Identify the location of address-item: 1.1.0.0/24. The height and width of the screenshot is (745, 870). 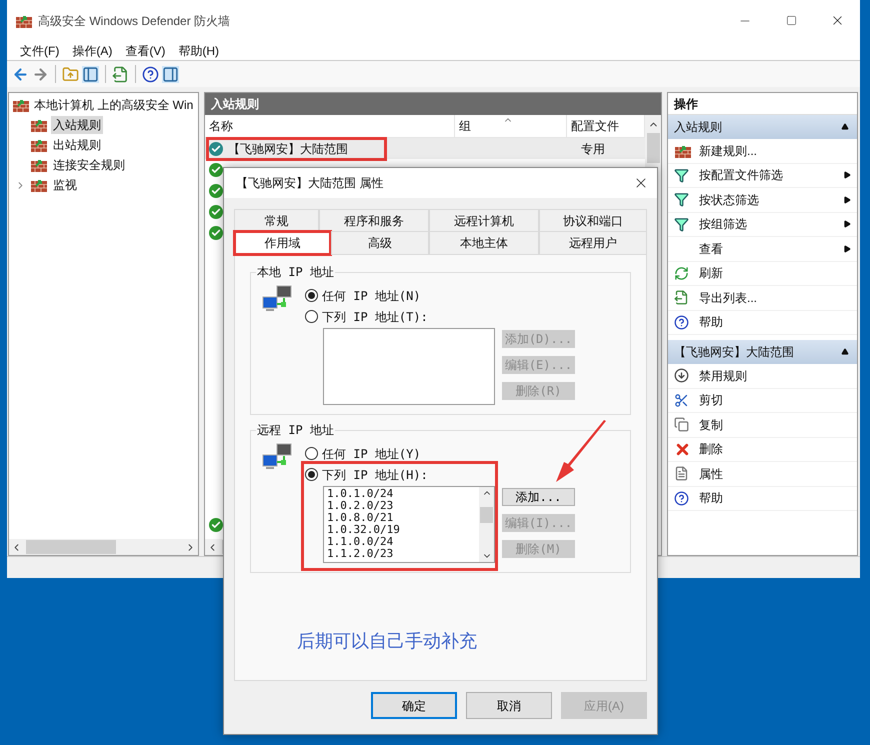
(403, 542).